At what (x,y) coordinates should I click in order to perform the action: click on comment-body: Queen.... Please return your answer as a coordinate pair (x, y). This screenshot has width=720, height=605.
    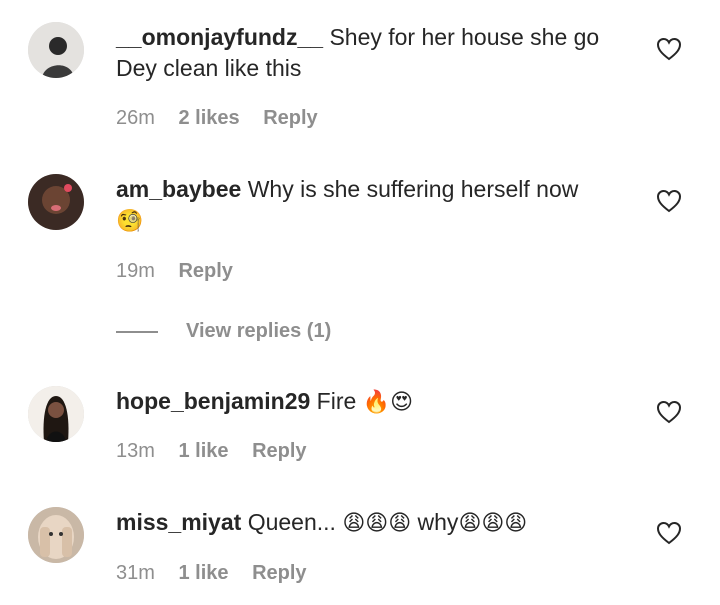
    Looking at the image, I should click on (291, 522).